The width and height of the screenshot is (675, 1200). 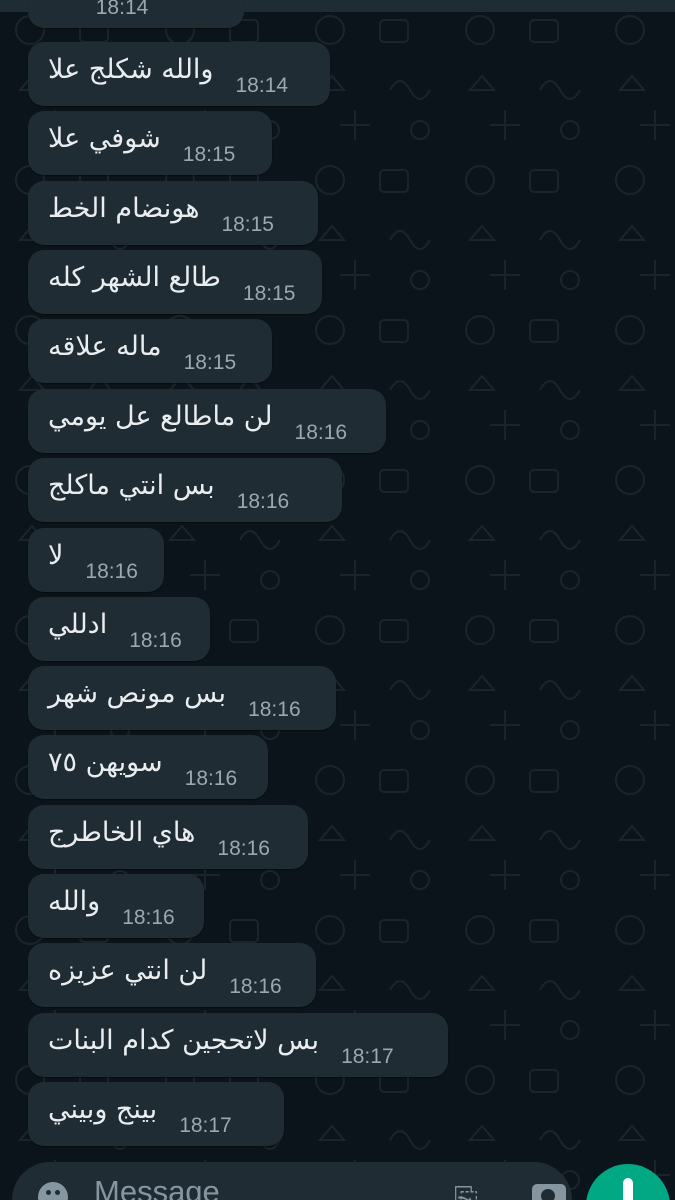 What do you see at coordinates (56, 555) in the screenshot?
I see `message-text: لا` at bounding box center [56, 555].